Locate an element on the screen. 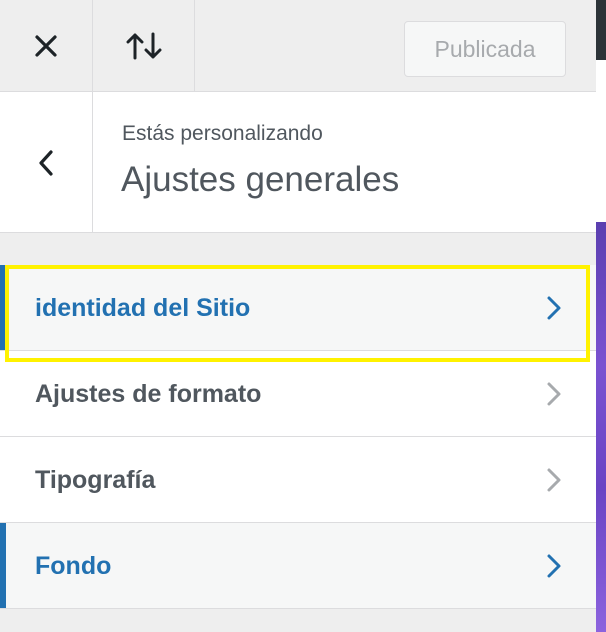 The image size is (606, 632). reorder-button is located at coordinates (144, 46).